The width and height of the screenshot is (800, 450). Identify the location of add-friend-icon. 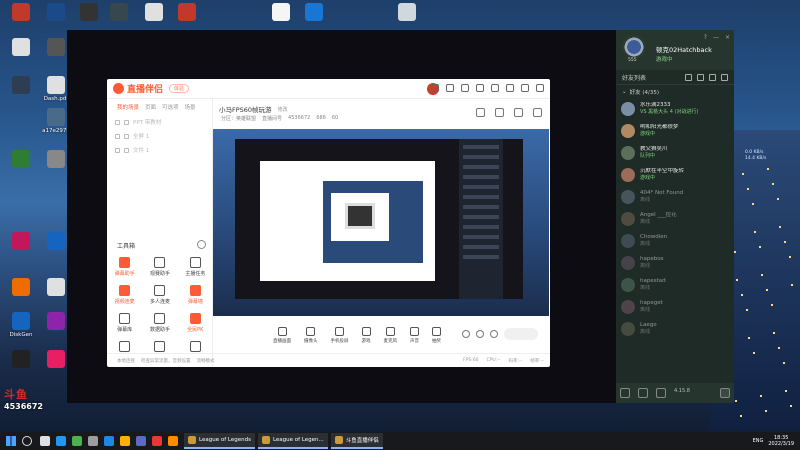
(688, 77).